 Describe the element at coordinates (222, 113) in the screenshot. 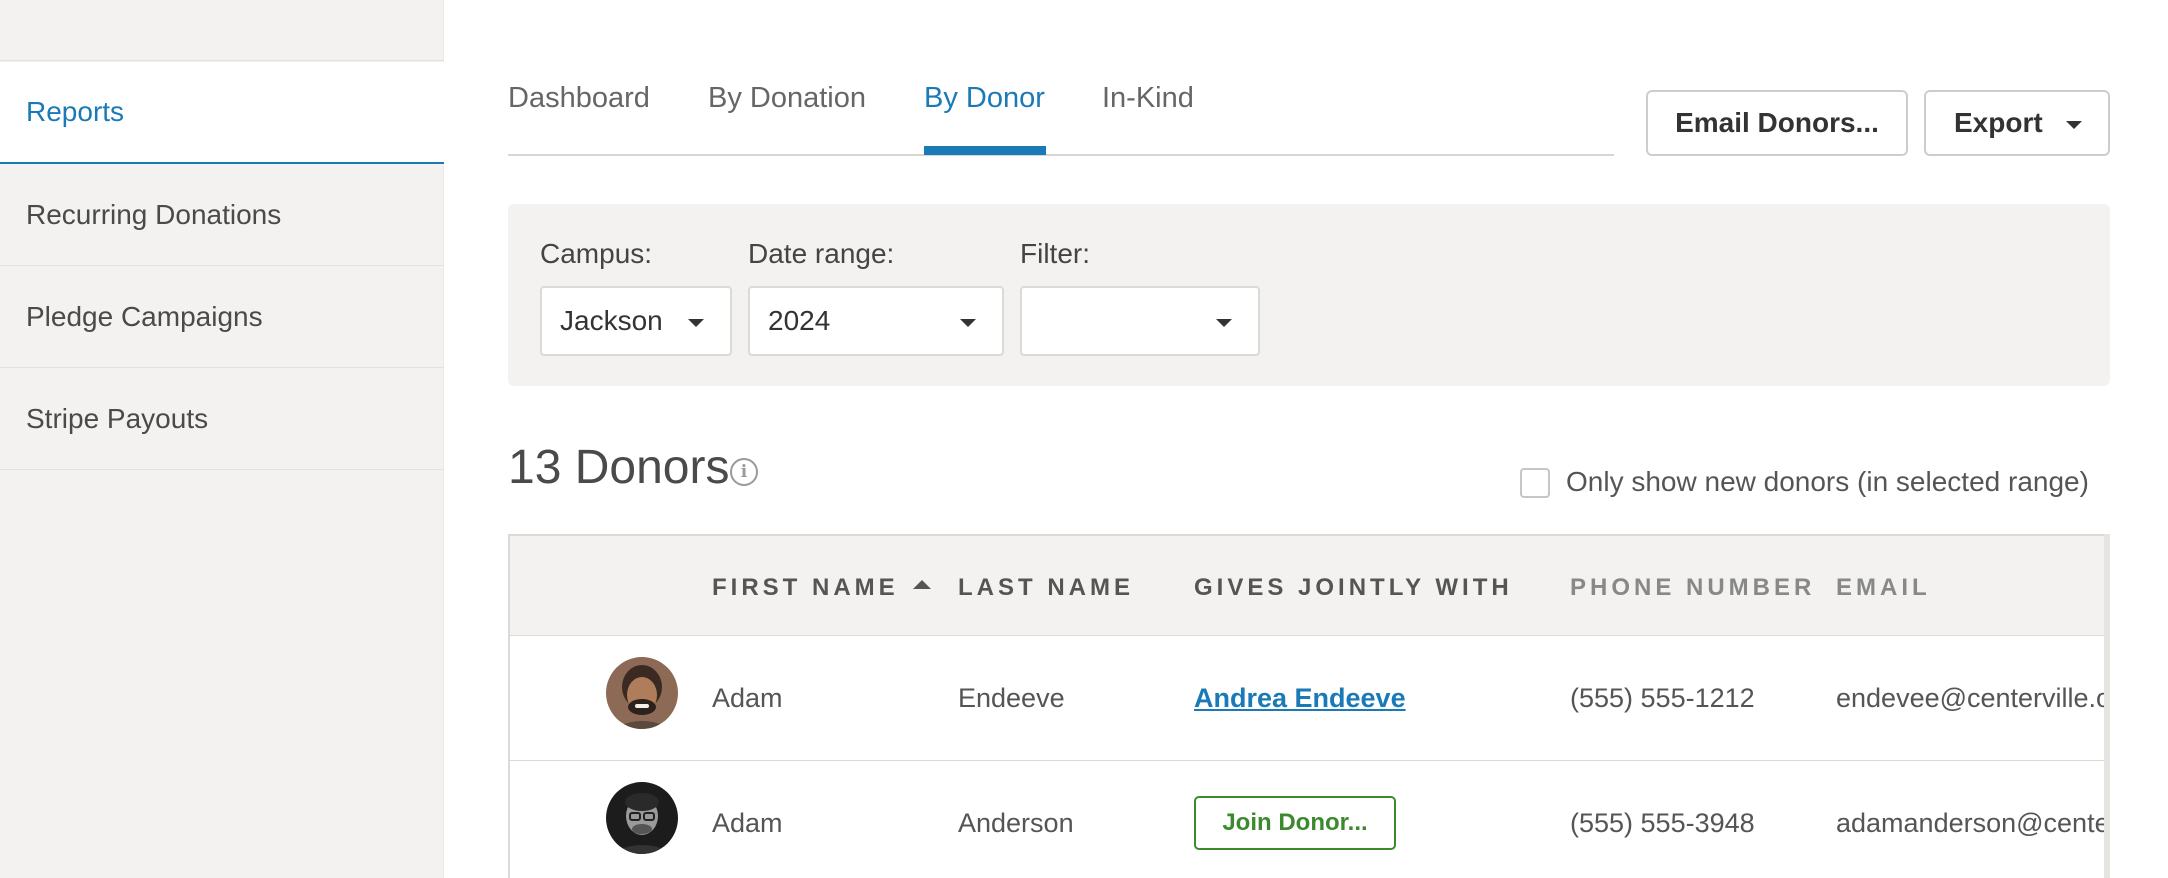

I see `sidebar-item-reports: Reports` at that location.